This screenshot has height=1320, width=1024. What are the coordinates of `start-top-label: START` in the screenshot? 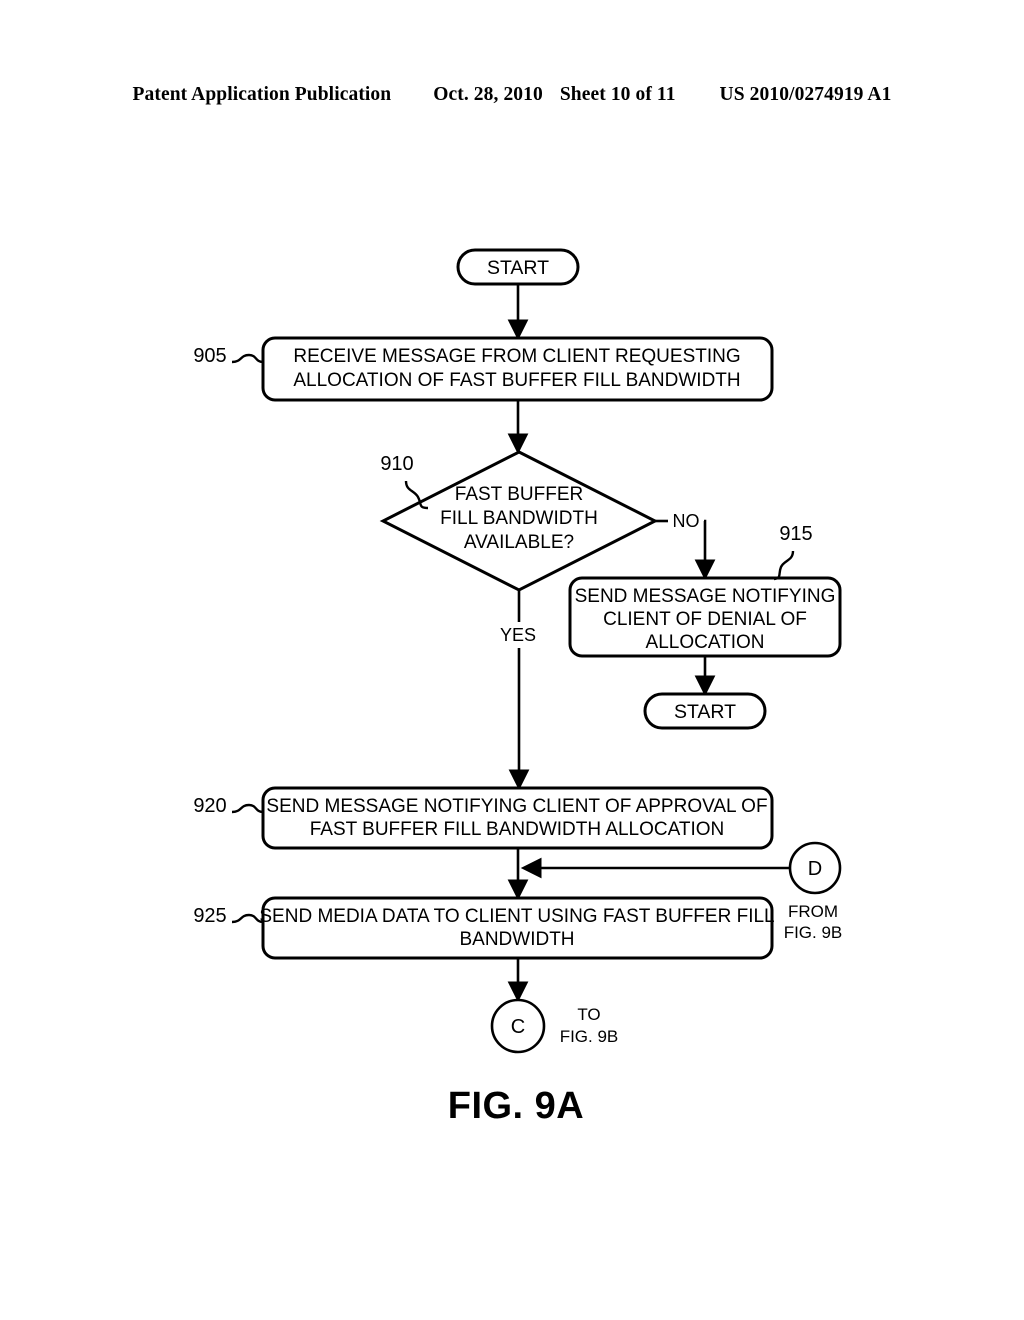 It's located at (518, 268).